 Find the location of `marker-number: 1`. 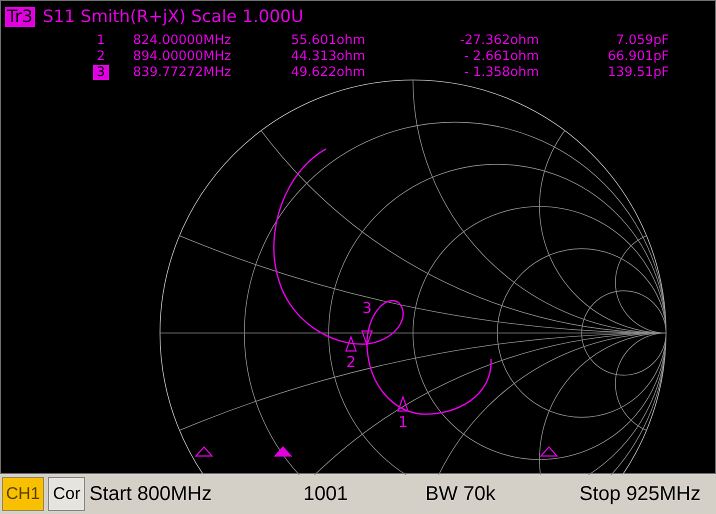

marker-number: 1 is located at coordinates (101, 40).